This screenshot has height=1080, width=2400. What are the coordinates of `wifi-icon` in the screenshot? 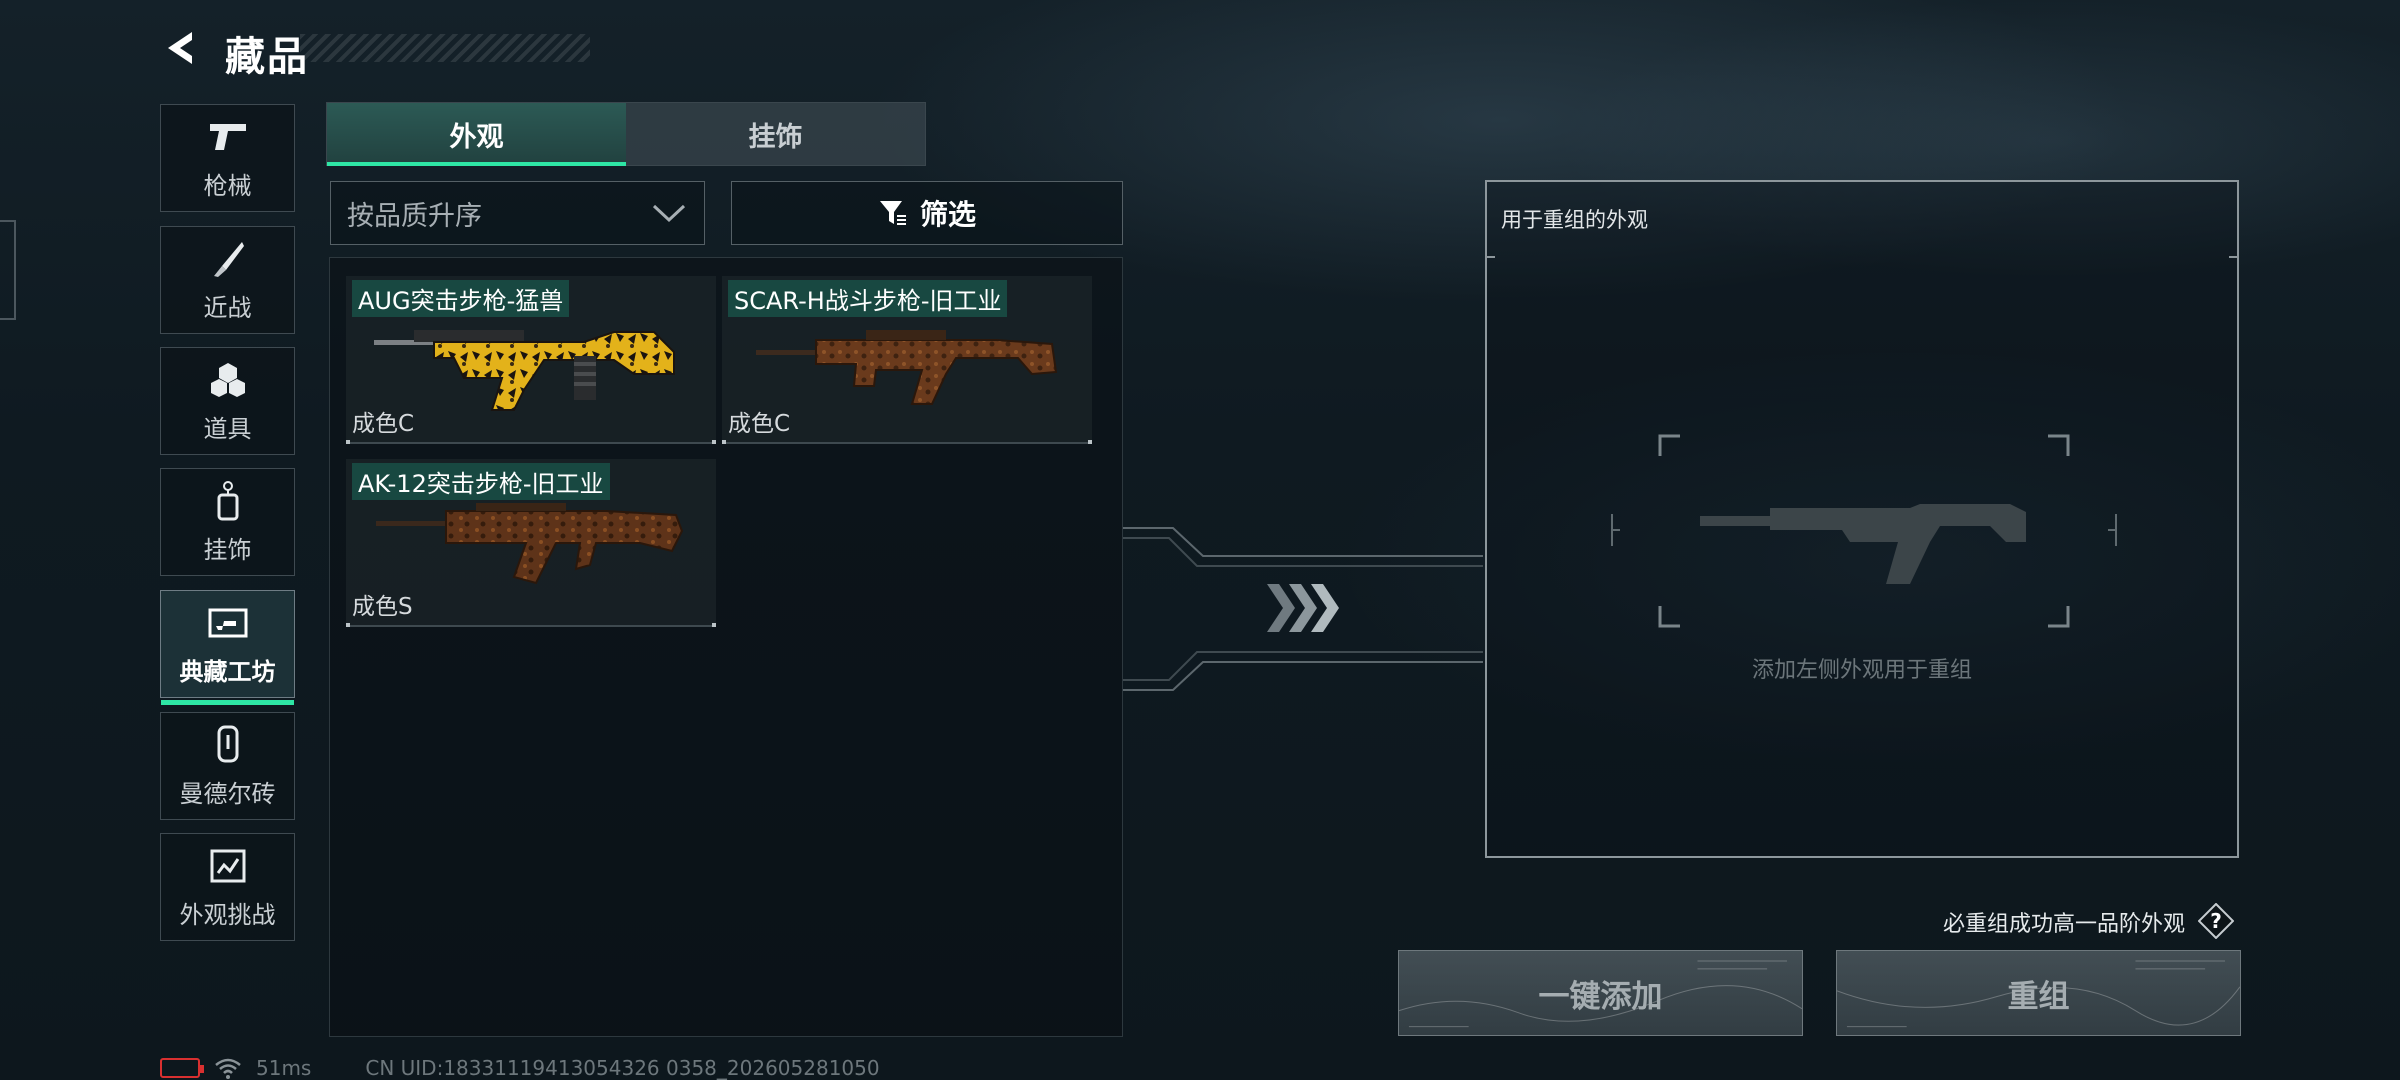 It's located at (228, 1068).